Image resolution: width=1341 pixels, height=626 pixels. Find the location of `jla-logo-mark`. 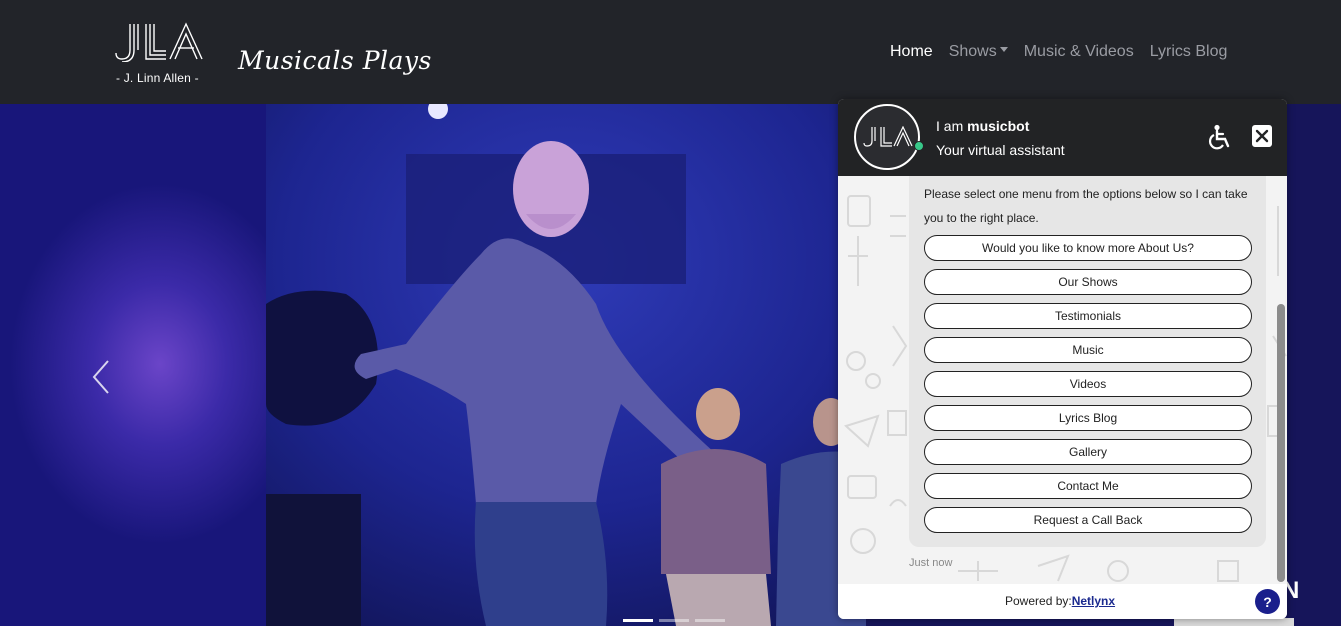

jla-logo-mark is located at coordinates (159, 42).